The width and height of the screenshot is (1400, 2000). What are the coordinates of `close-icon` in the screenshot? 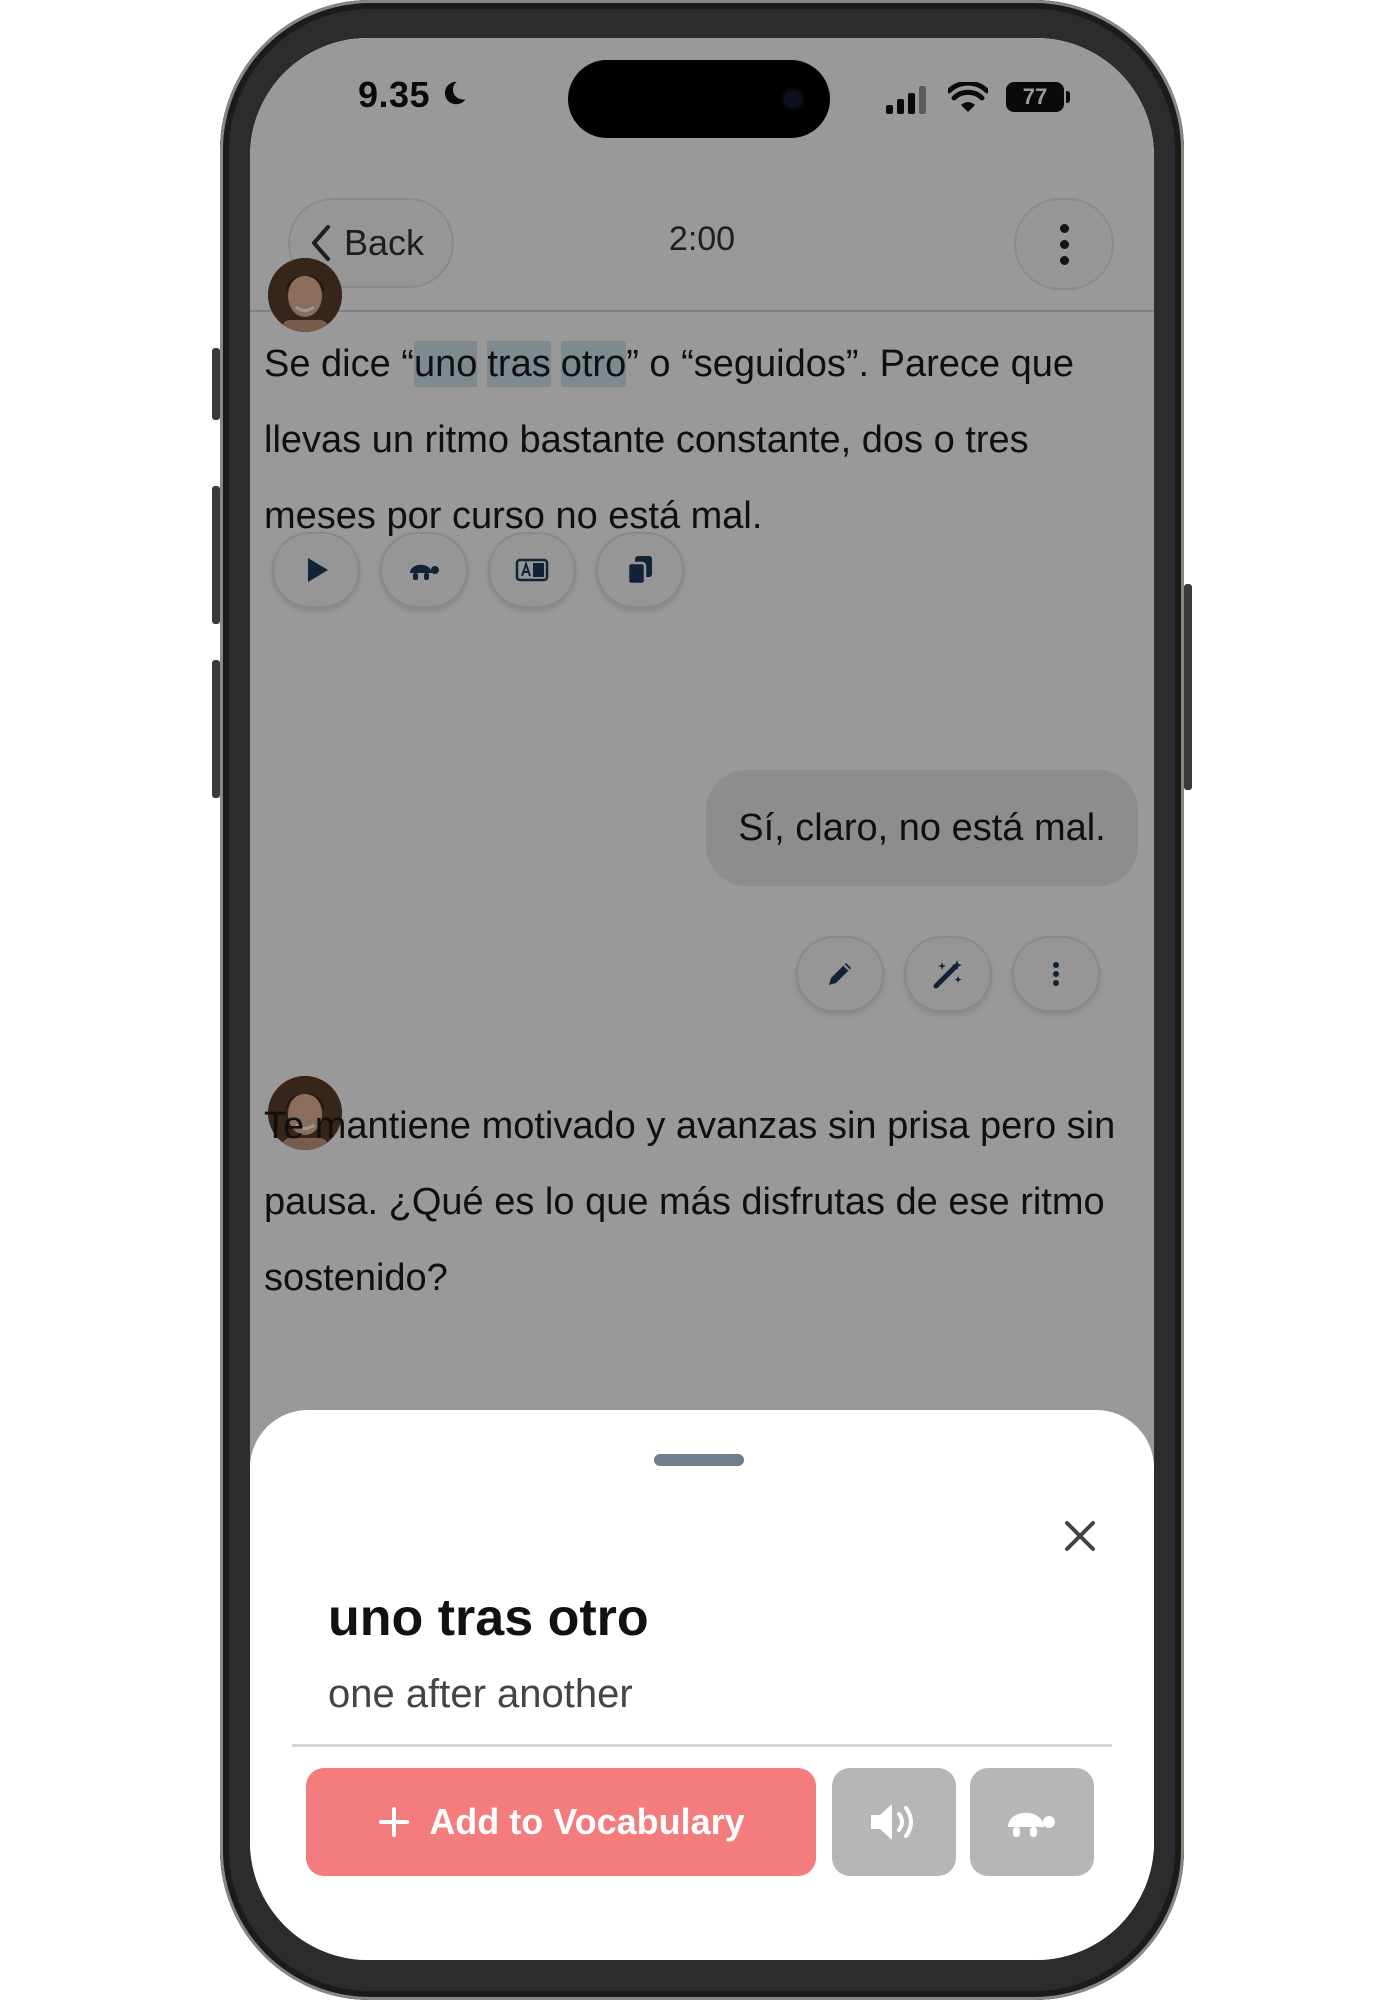 It's located at (1080, 1536).